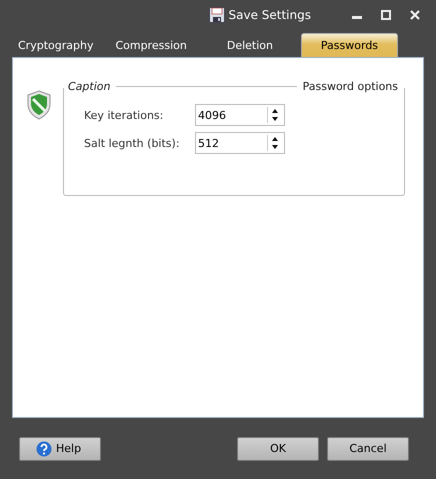 The image size is (436, 479). I want to click on tab: Compression, so click(151, 45).